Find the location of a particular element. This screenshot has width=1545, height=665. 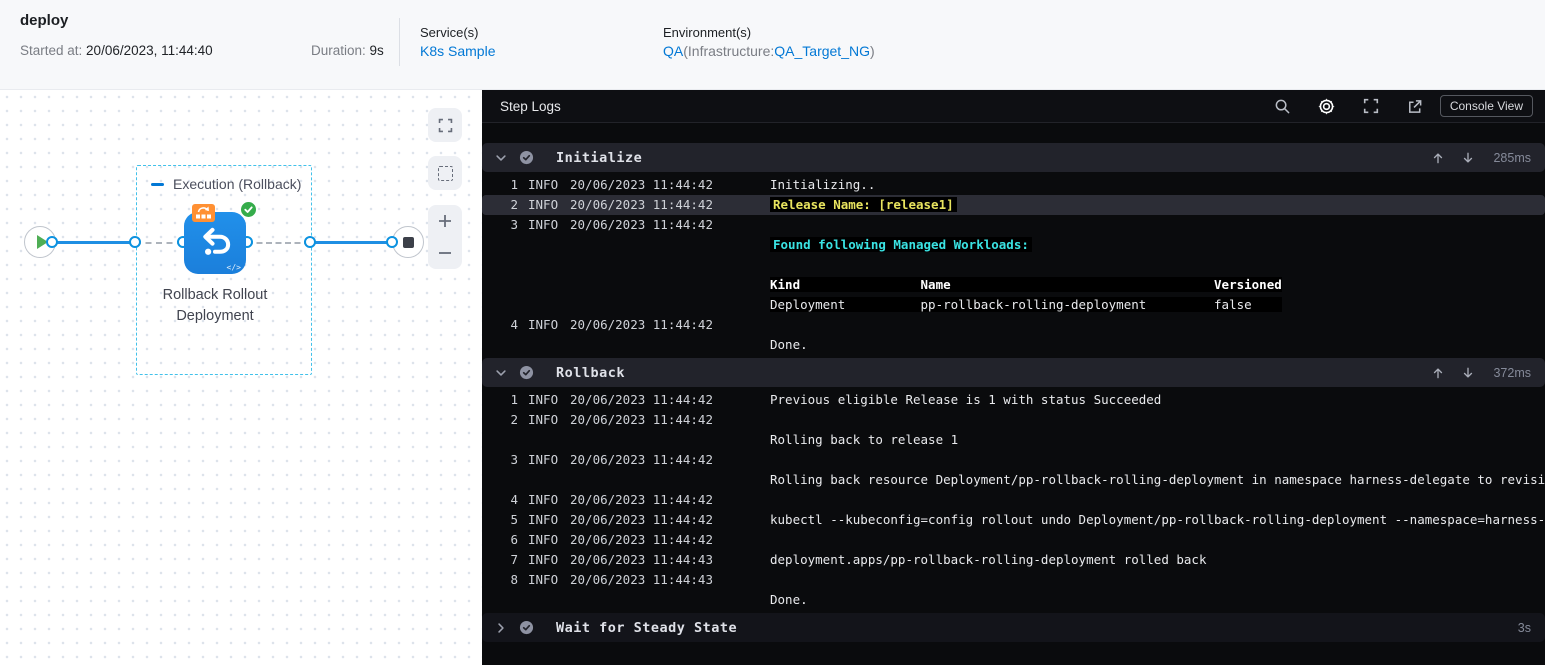

log-line: Found following Managed Workloads: is located at coordinates (1013, 245).